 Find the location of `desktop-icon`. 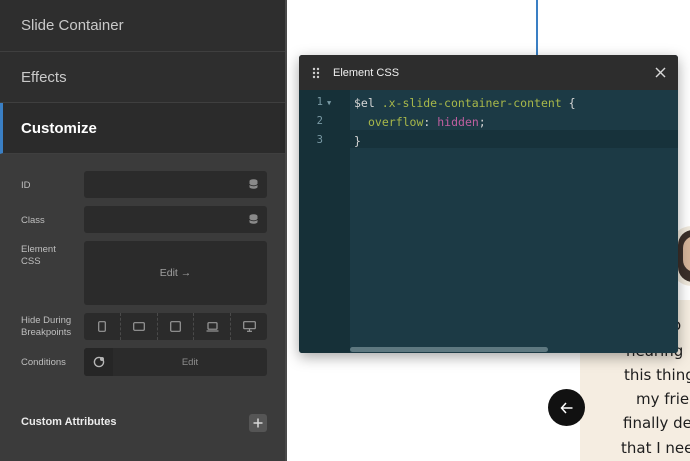

desktop-icon is located at coordinates (249, 326).